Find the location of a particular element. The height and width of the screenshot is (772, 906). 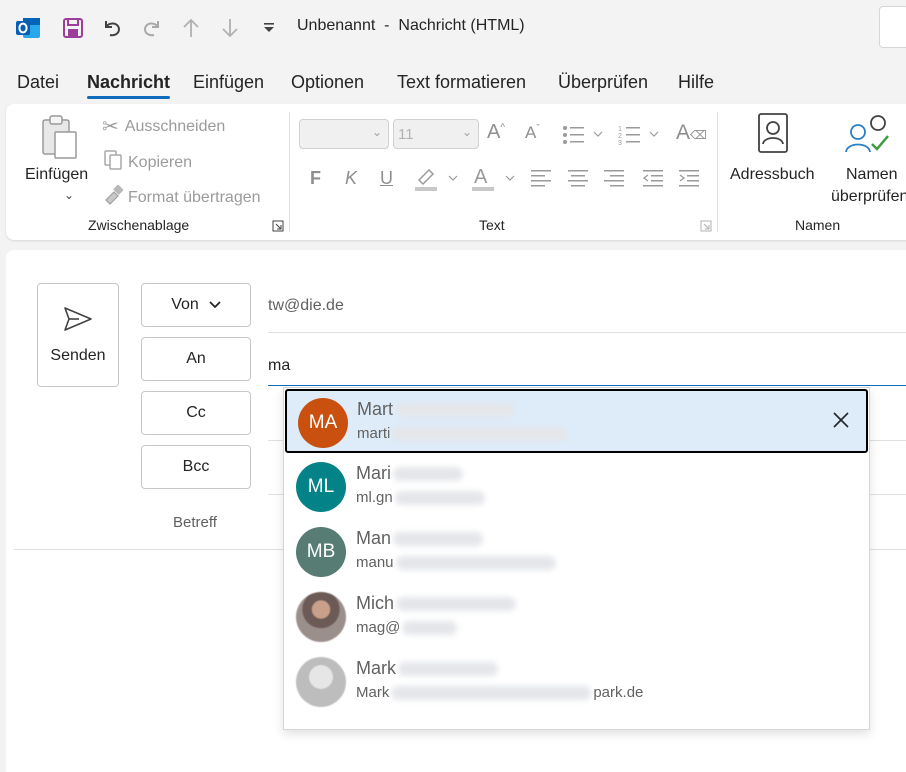

bullets-icon is located at coordinates (583, 137).